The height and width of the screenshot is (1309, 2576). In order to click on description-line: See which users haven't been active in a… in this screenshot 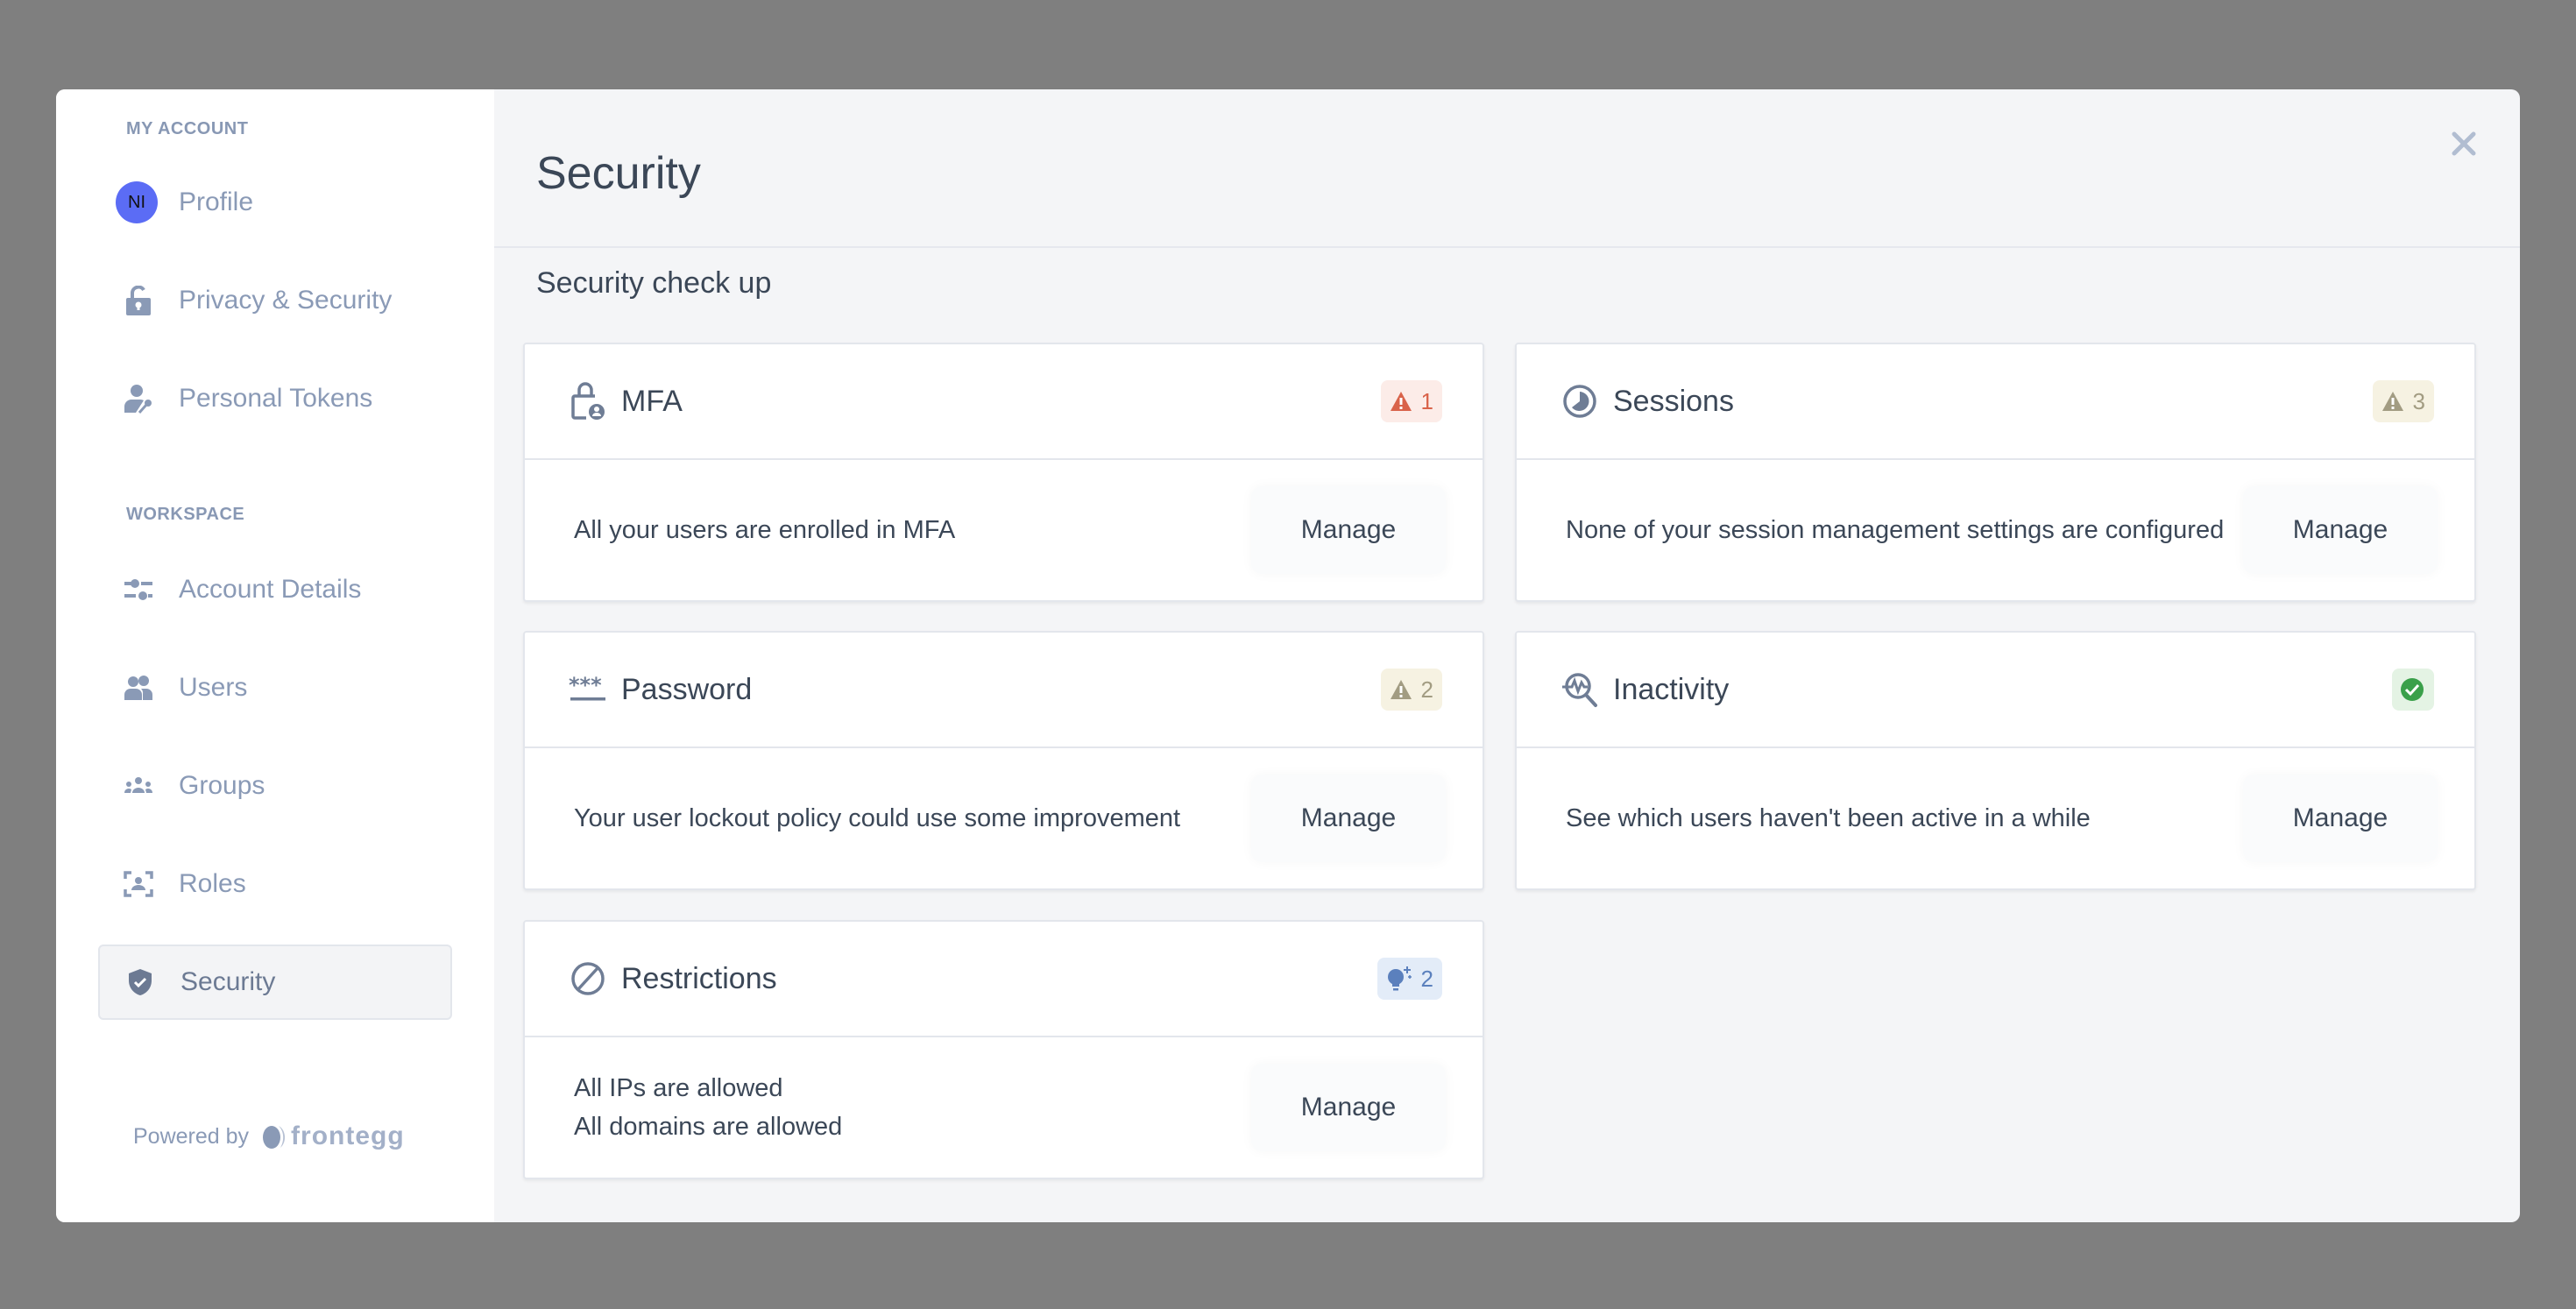, I will do `click(1828, 818)`.